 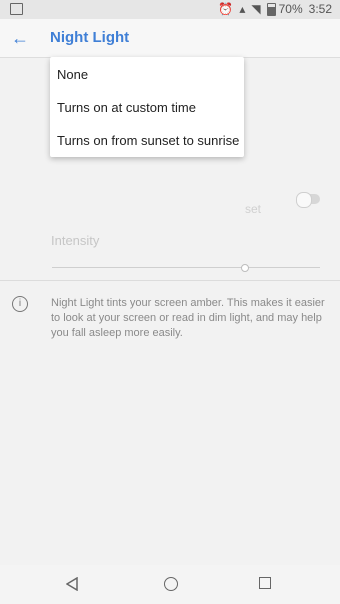 I want to click on info-icon: i, so click(x=20, y=304).